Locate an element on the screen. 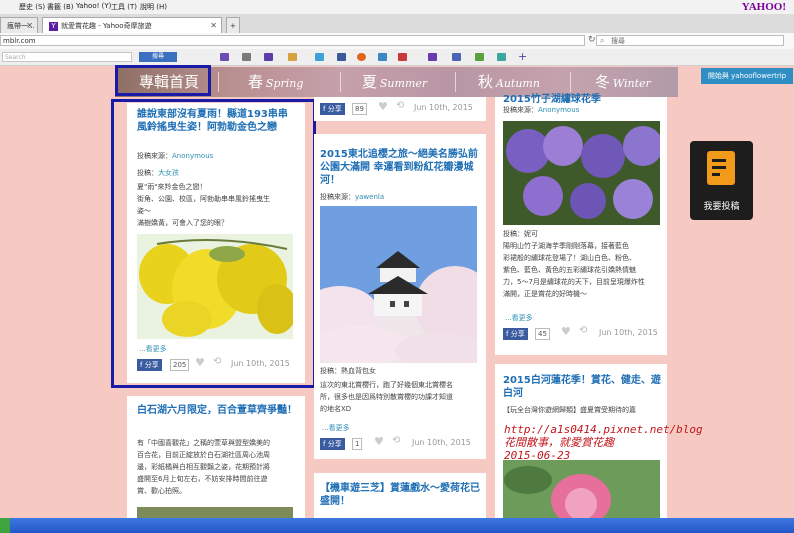  post-title: 2015白河蓮花季！賞花、健走、遊白河 is located at coordinates (583, 387).